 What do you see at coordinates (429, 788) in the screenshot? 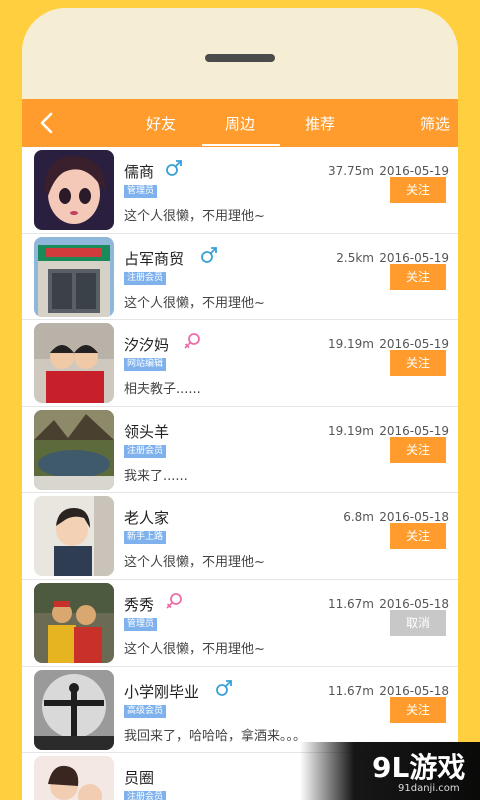
I see `watermark-url: 91danji.com` at bounding box center [429, 788].